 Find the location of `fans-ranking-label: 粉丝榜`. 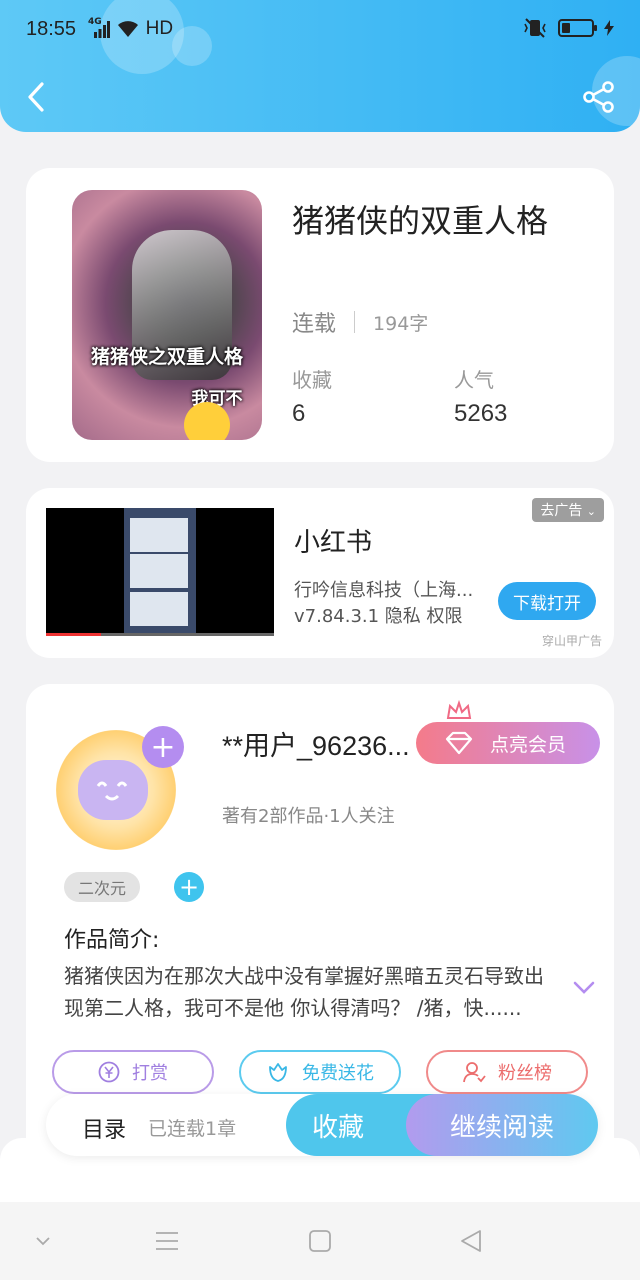

fans-ranking-label: 粉丝榜 is located at coordinates (525, 1073).